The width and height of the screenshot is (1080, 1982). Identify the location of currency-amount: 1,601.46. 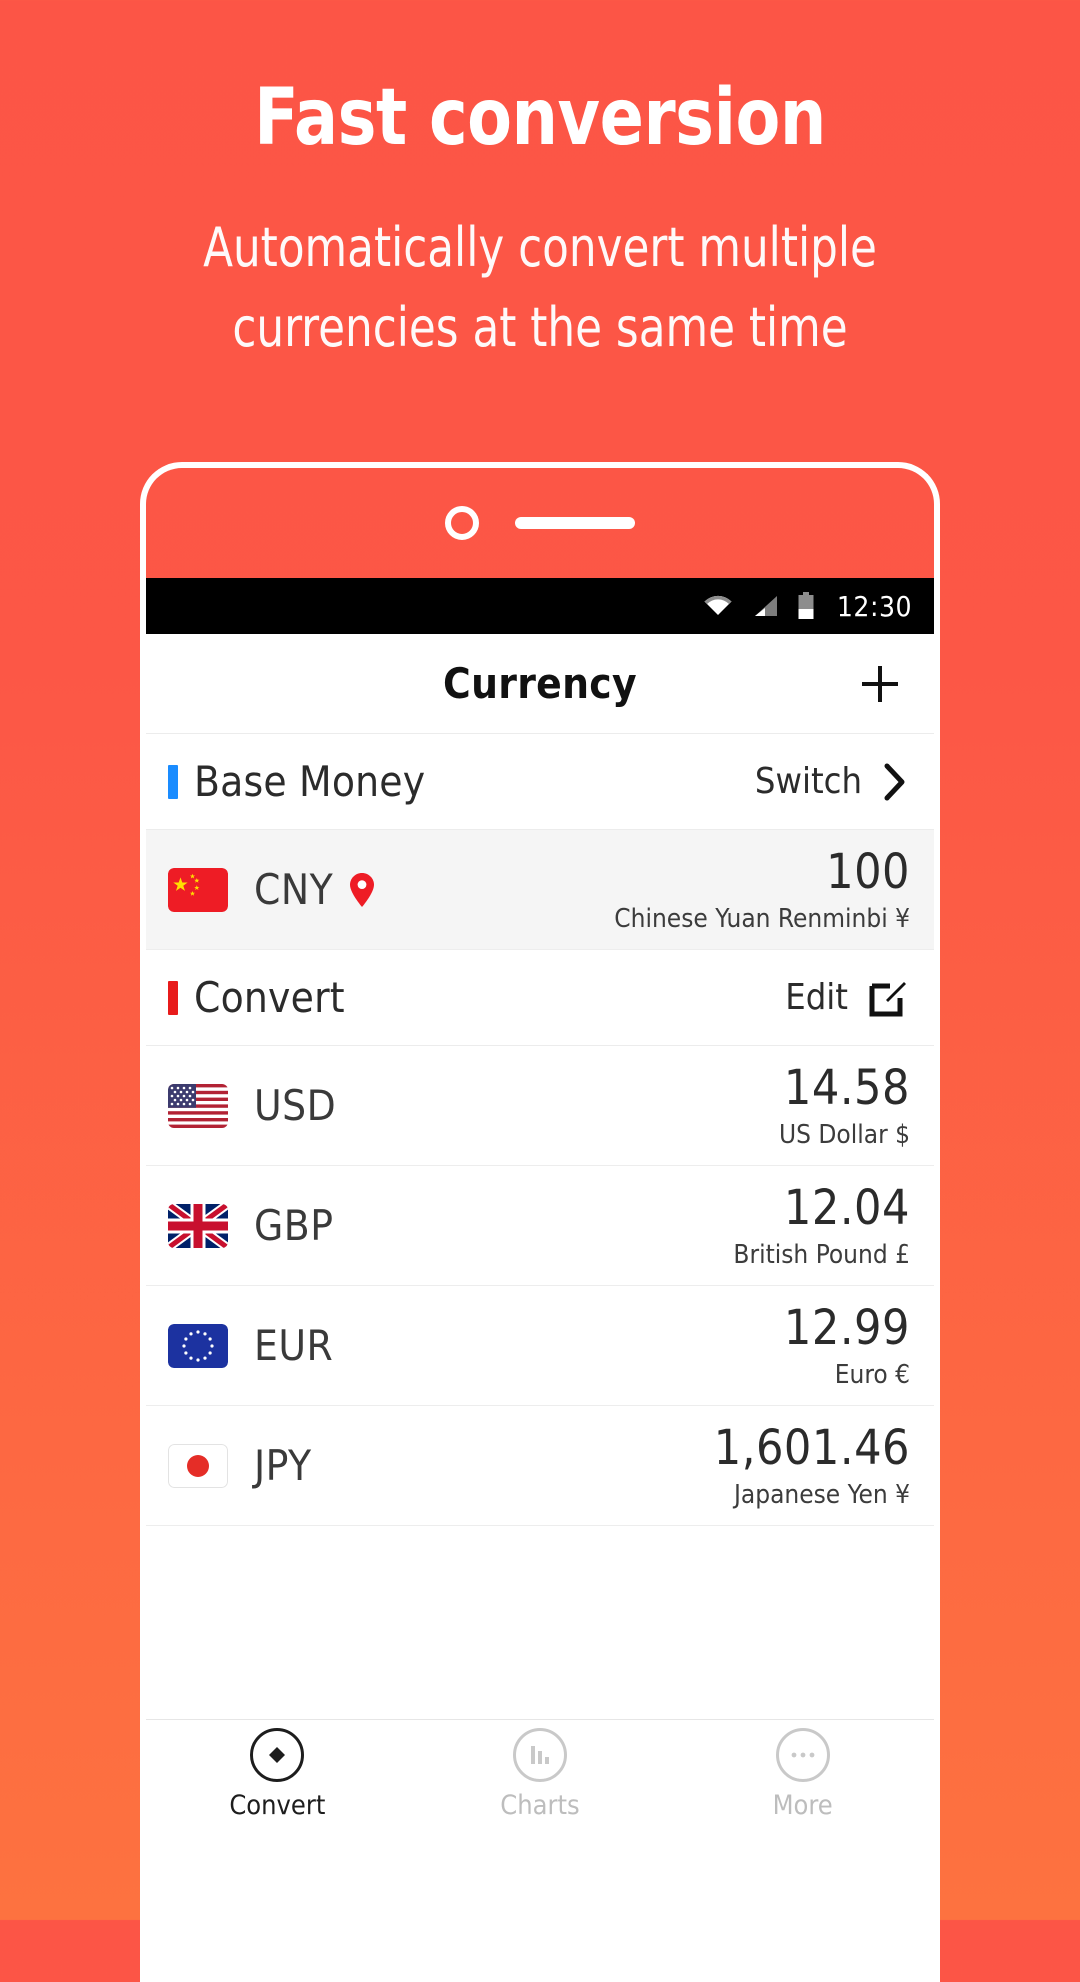
(811, 1447).